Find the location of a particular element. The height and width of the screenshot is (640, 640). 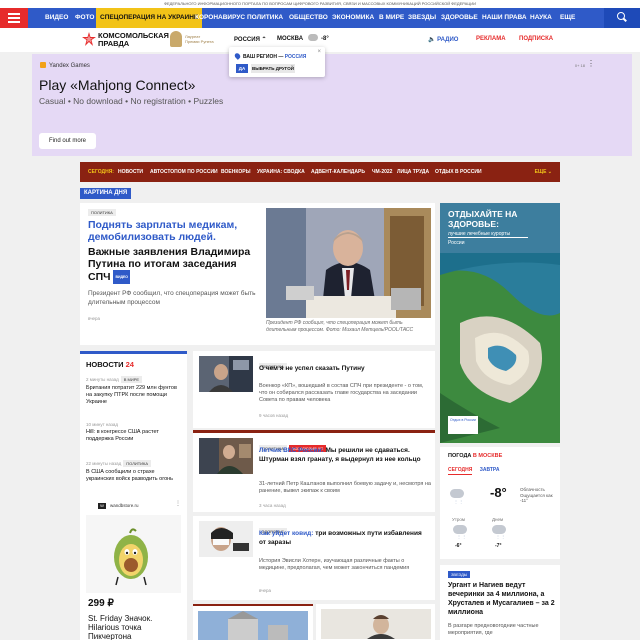

nav-video: ВИДЕО is located at coordinates (56, 18).